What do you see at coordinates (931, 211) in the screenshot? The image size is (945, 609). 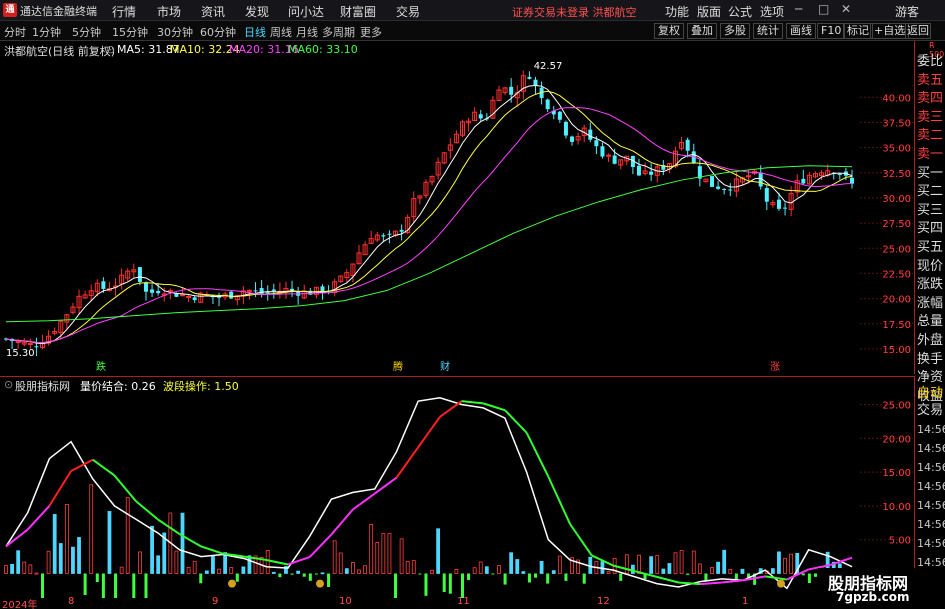 I see `quote-field-label: 买三` at bounding box center [931, 211].